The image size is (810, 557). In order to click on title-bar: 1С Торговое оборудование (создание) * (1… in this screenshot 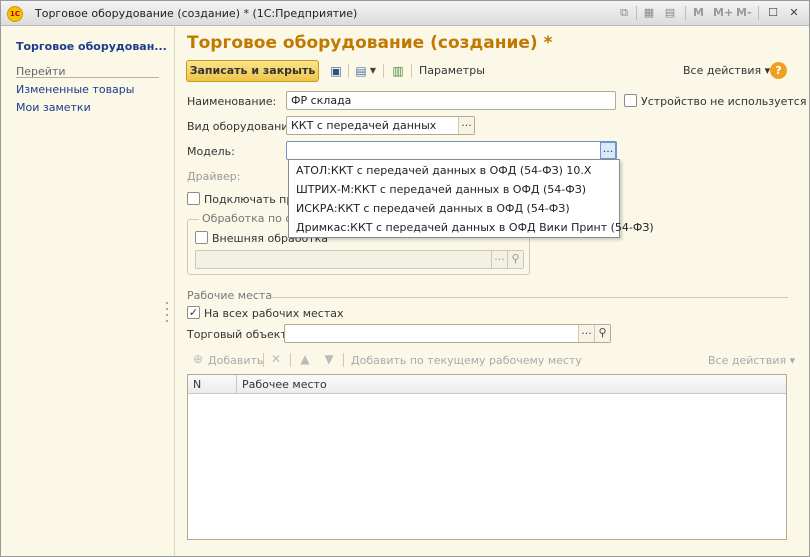, I will do `click(405, 13)`.